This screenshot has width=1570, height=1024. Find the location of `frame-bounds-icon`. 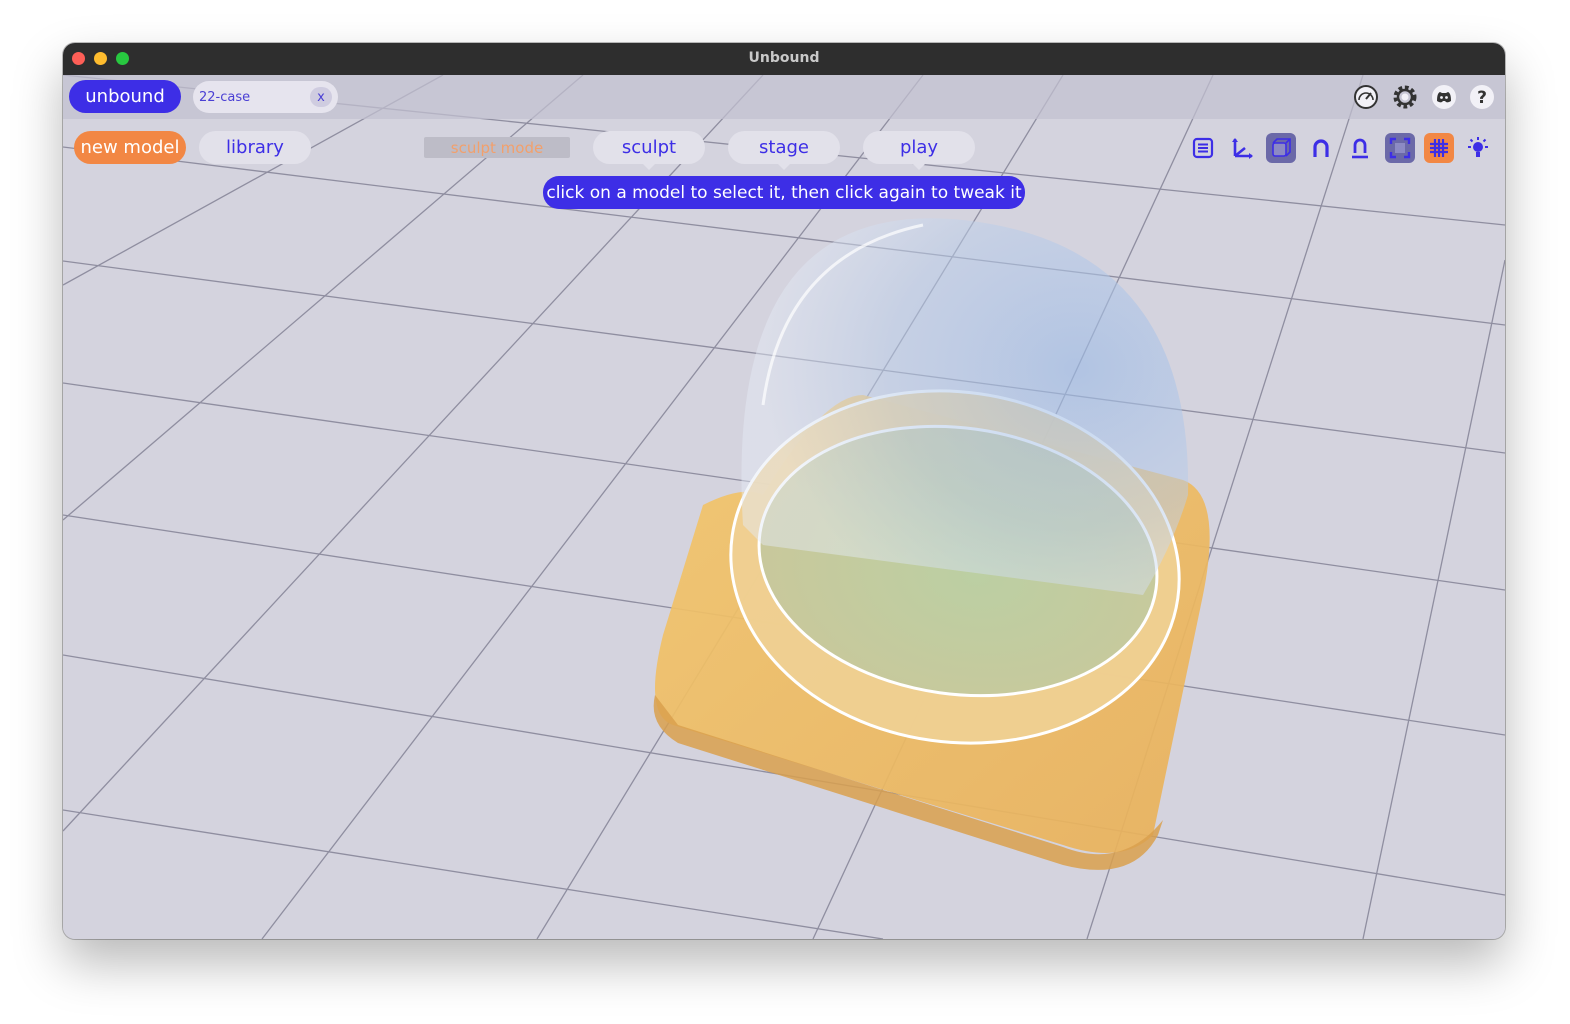

frame-bounds-icon is located at coordinates (1400, 148).